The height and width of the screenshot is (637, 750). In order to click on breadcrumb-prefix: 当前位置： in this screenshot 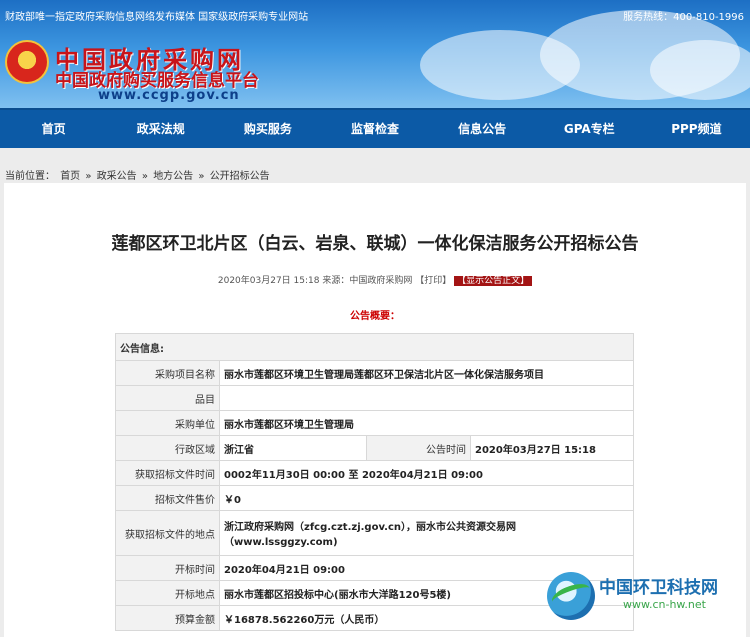, I will do `click(30, 176)`.